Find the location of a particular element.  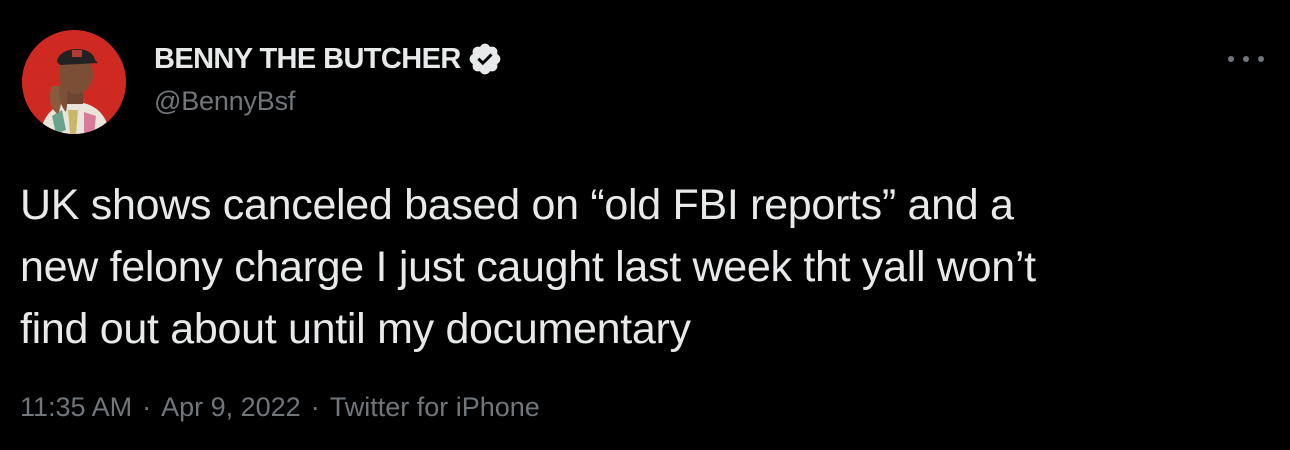

display-name-row: BENNY THE BUTCHER is located at coordinates (328, 59).